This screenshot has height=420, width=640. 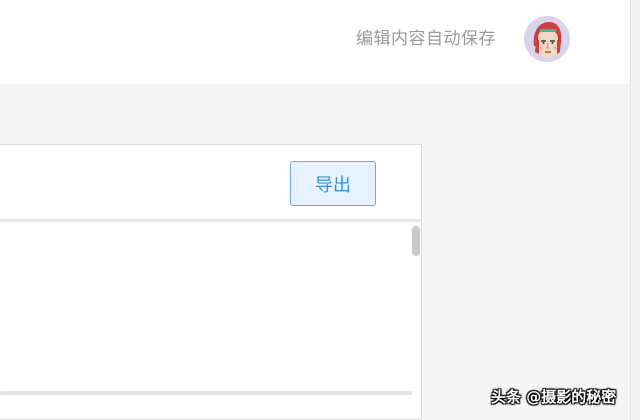 What do you see at coordinates (635, 210) in the screenshot?
I see `page-scrollbar-track` at bounding box center [635, 210].